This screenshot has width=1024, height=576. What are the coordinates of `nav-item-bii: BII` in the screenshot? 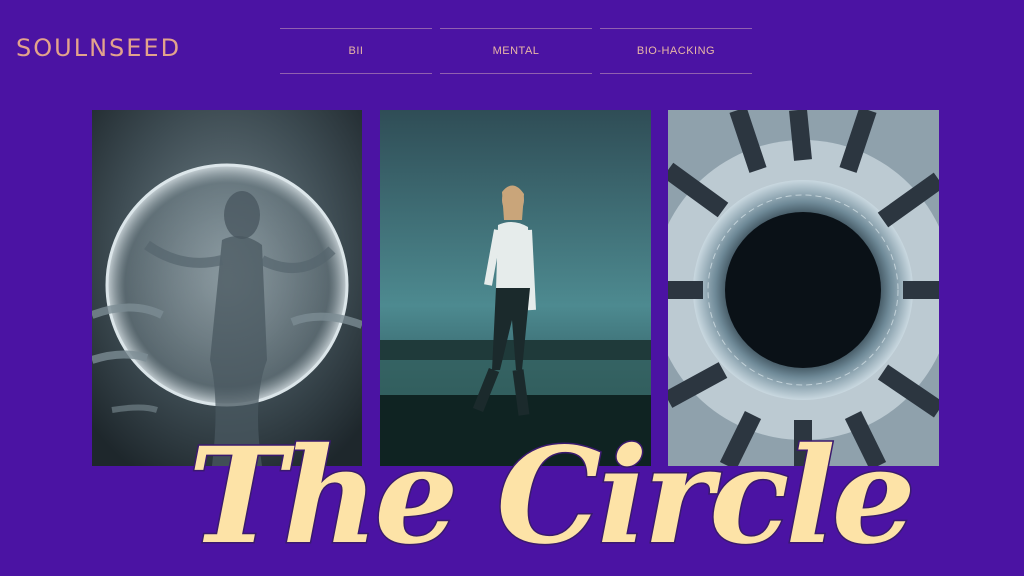 It's located at (356, 51).